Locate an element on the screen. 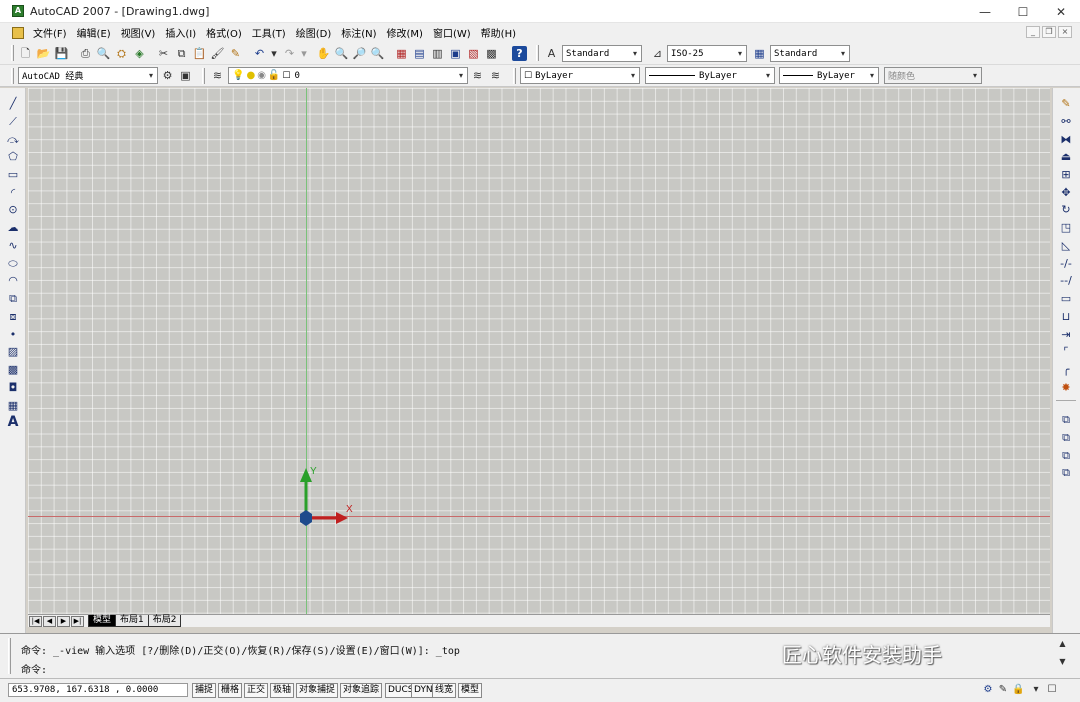  menu-view: 视图(V) is located at coordinates (138, 32).